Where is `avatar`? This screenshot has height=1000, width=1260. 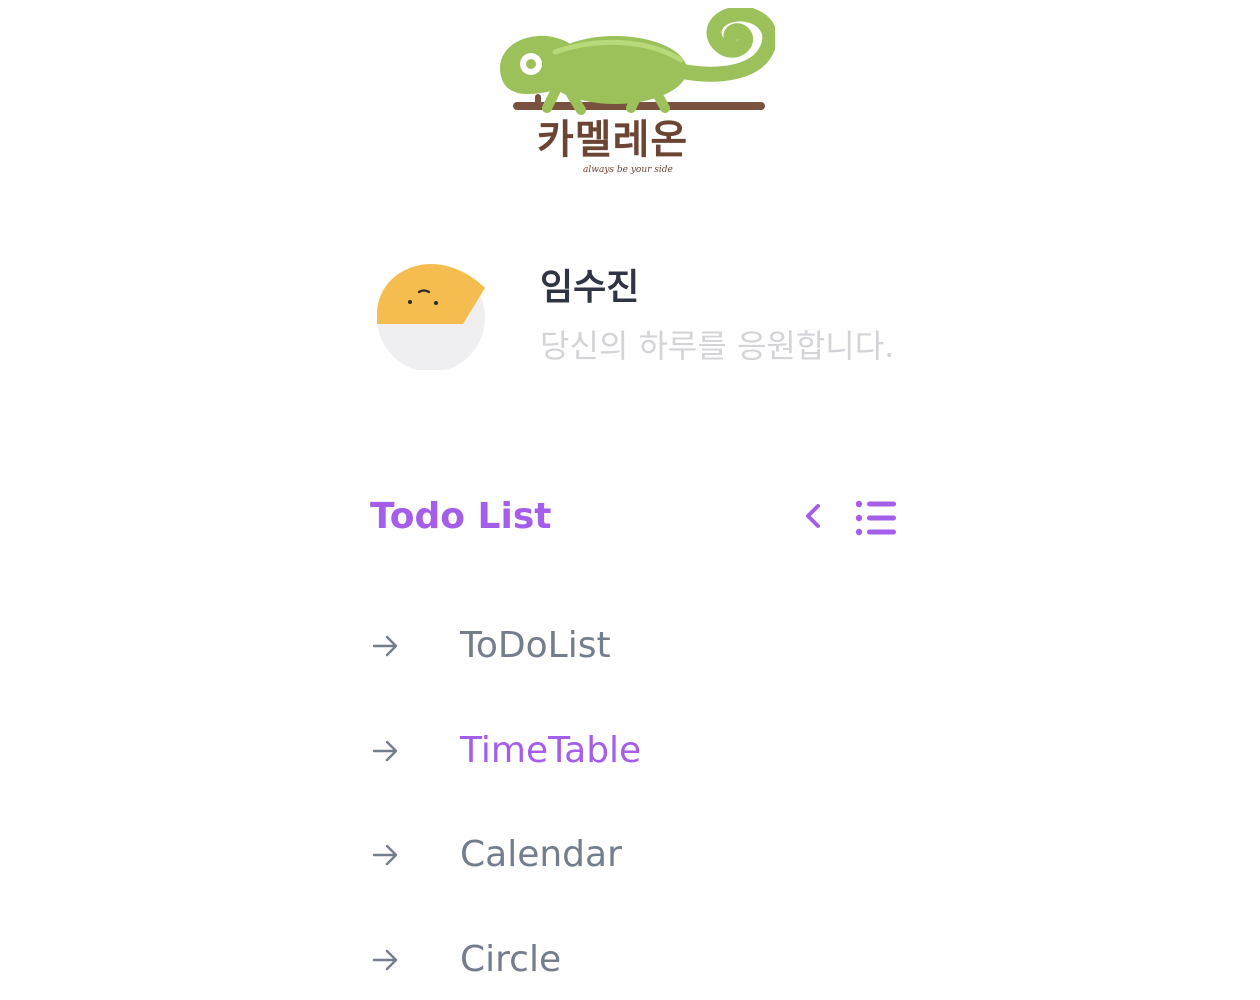
avatar is located at coordinates (431, 317).